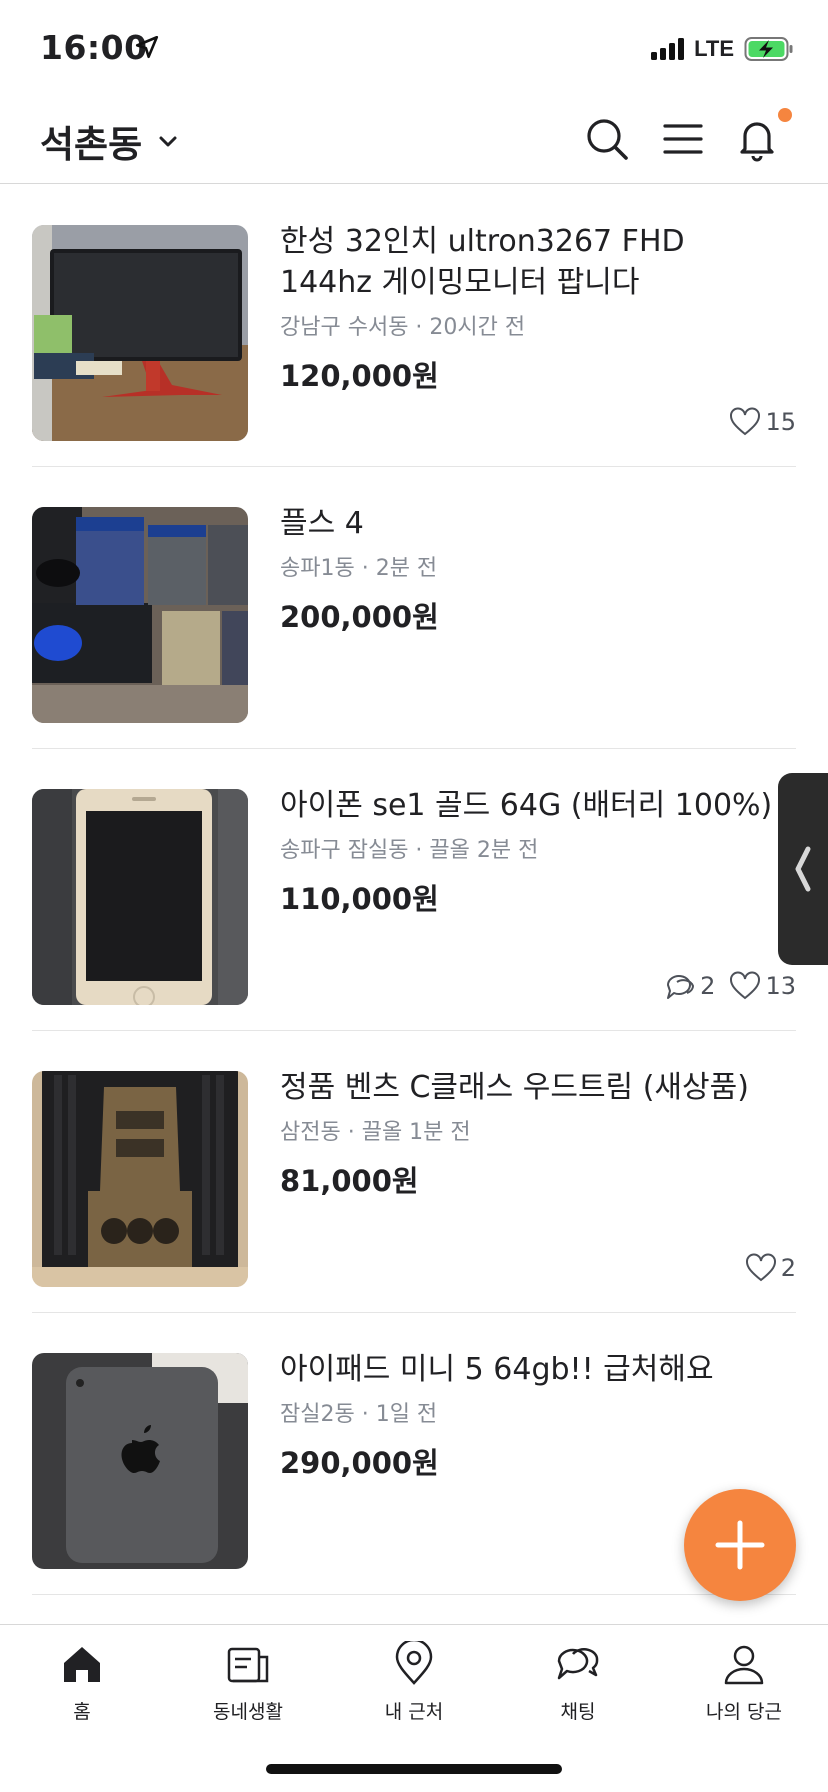 This screenshot has width=828, height=1792. I want to click on list-item: 플스 4 송파1동 · 2분 전 200,000원, so click(414, 608).